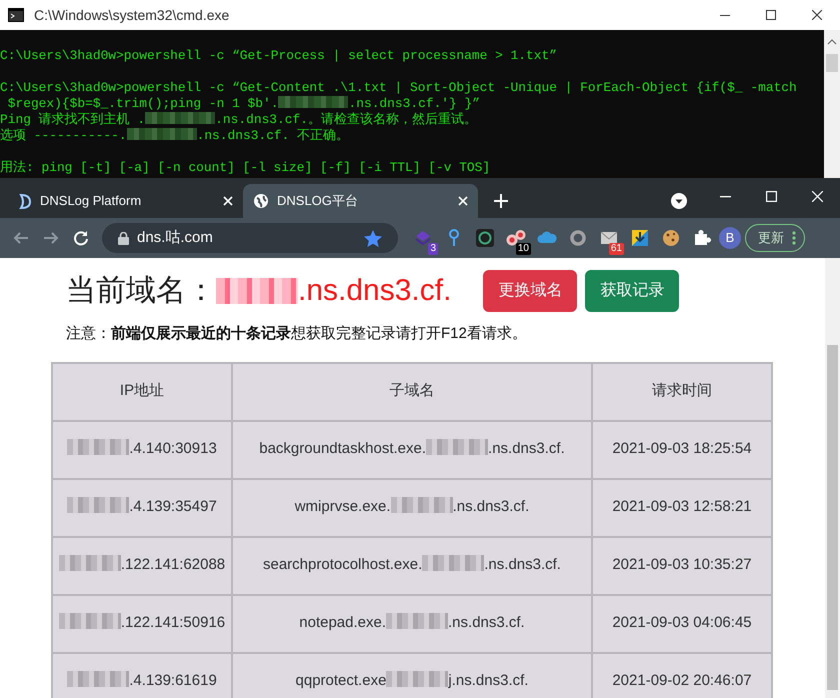 The image size is (840, 698). What do you see at coordinates (25, 201) in the screenshot?
I see `logo-icon` at bounding box center [25, 201].